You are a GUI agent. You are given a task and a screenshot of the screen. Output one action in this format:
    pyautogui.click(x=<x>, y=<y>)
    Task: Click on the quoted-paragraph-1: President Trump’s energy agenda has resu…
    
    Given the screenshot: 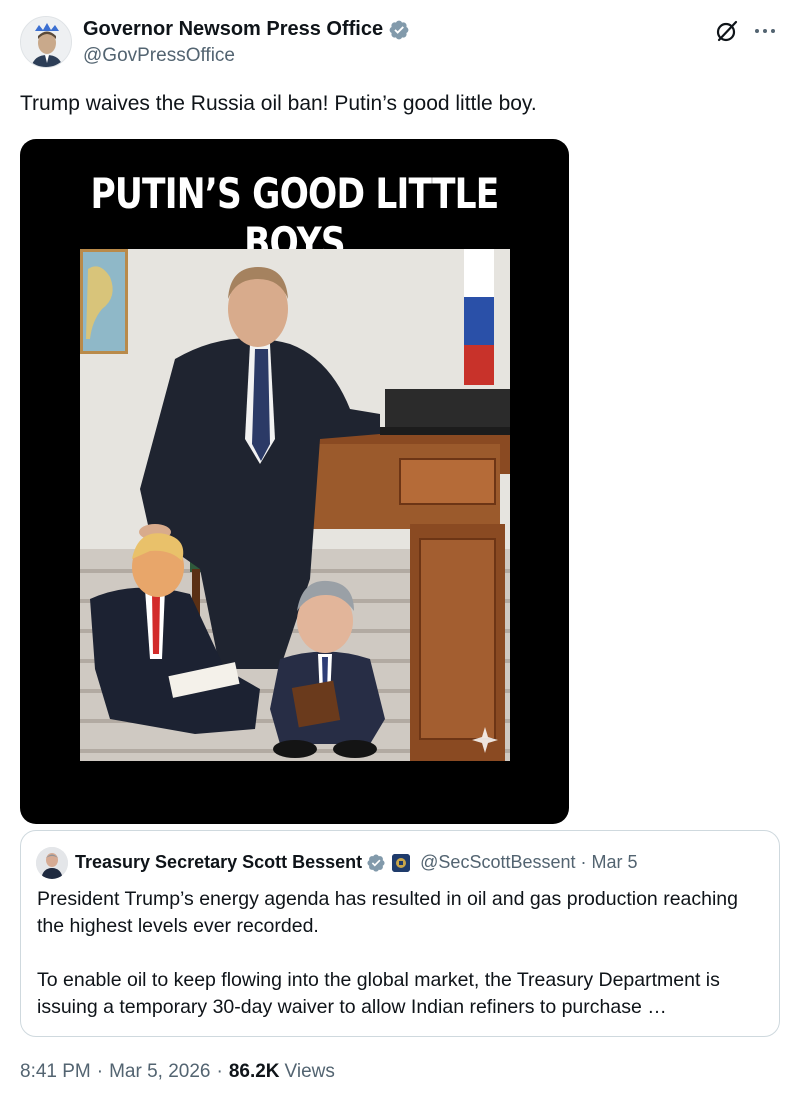 What is the action you would take?
    pyautogui.click(x=388, y=912)
    